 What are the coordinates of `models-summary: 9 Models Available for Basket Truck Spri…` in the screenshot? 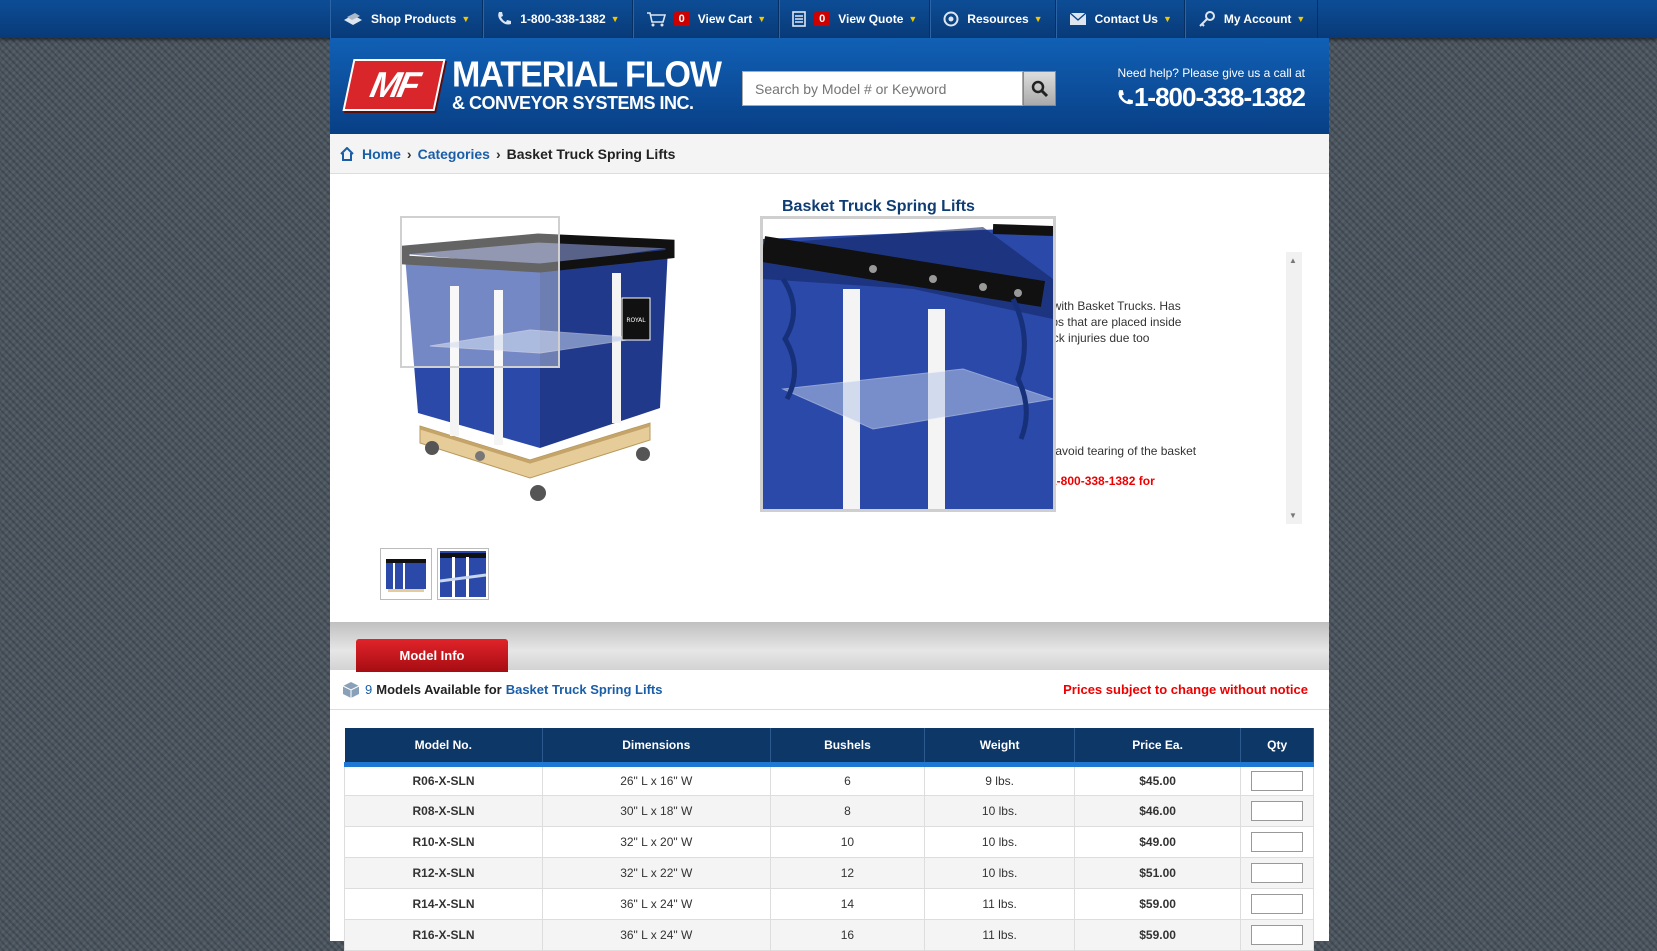 It's located at (829, 690).